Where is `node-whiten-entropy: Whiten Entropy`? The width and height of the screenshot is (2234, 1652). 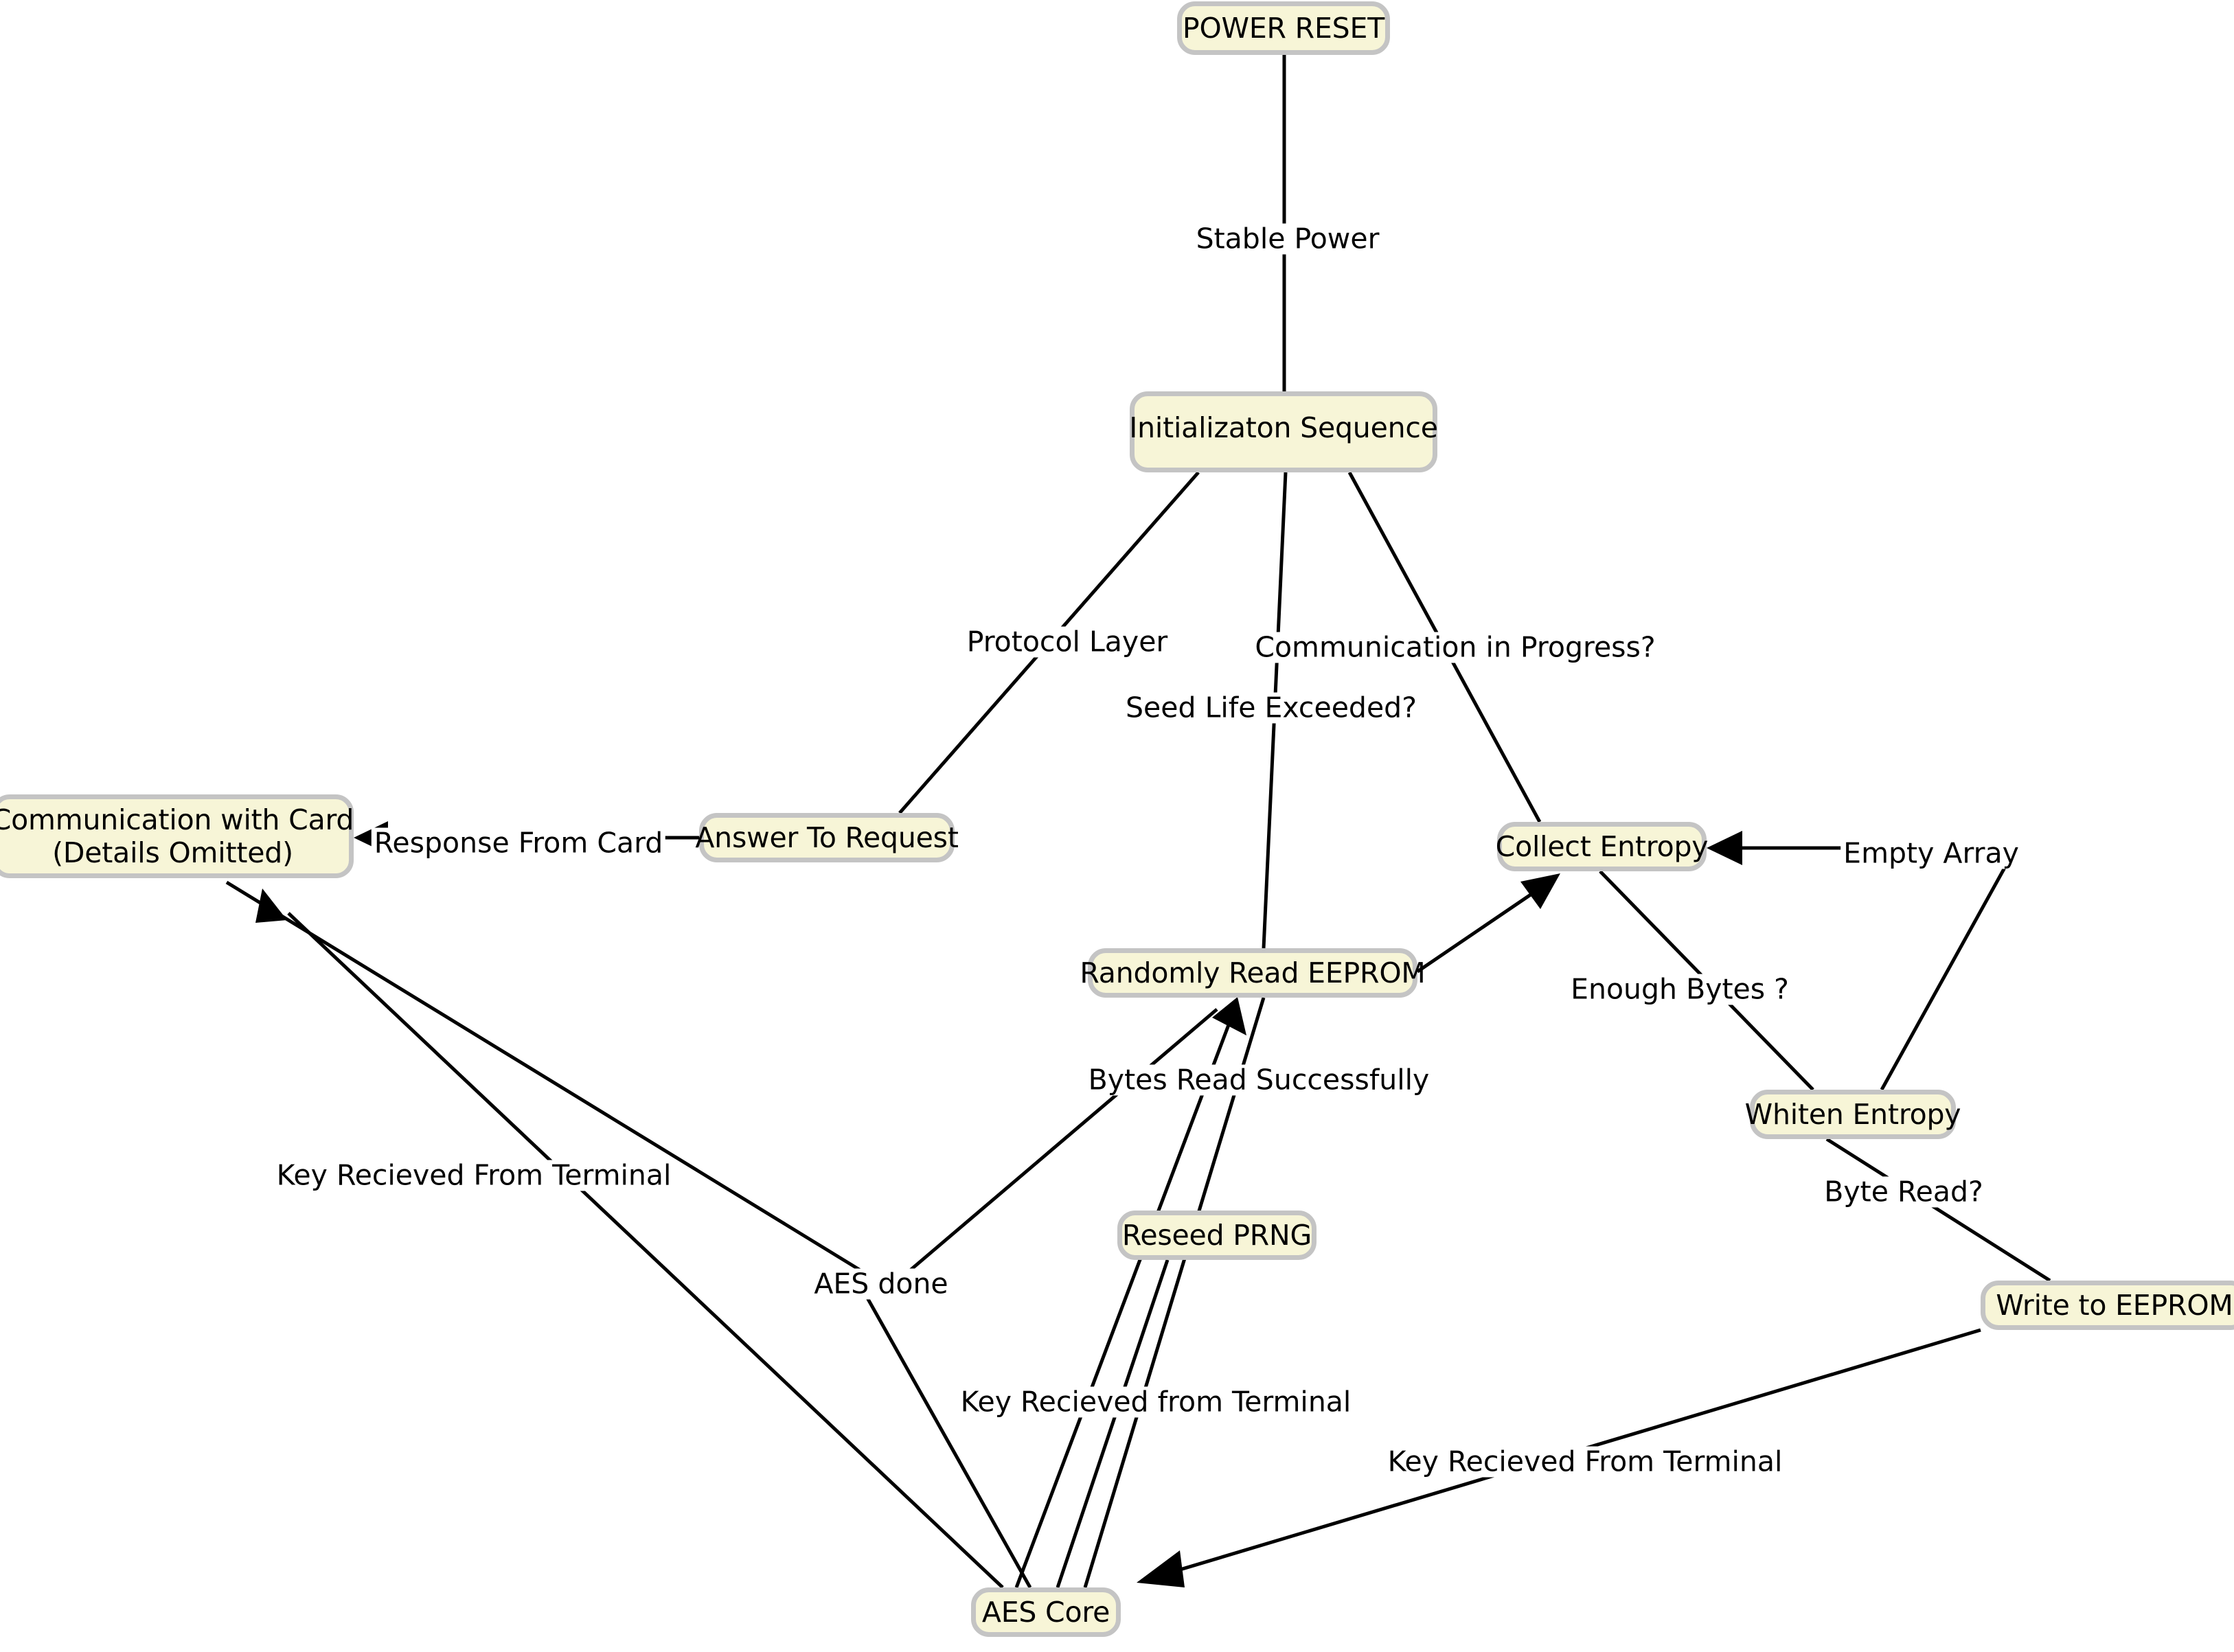
node-whiten-entropy: Whiten Entropy is located at coordinates (1853, 1114).